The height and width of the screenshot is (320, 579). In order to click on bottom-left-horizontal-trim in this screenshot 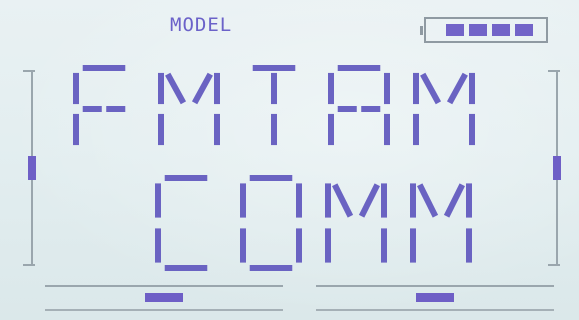, I will do `click(164, 298)`.